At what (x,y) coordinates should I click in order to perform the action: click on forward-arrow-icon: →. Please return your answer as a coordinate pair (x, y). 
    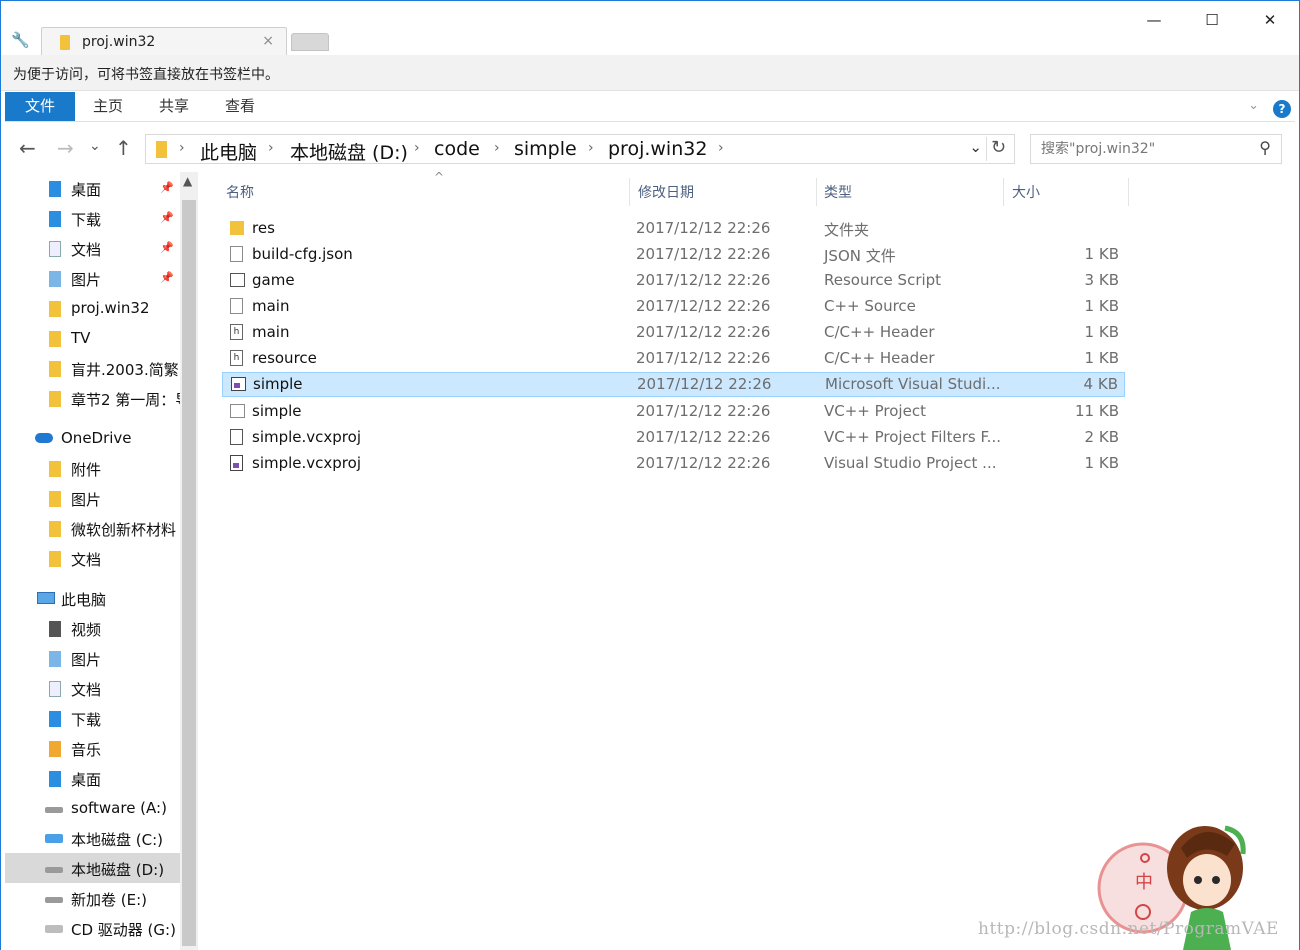
    Looking at the image, I should click on (65, 148).